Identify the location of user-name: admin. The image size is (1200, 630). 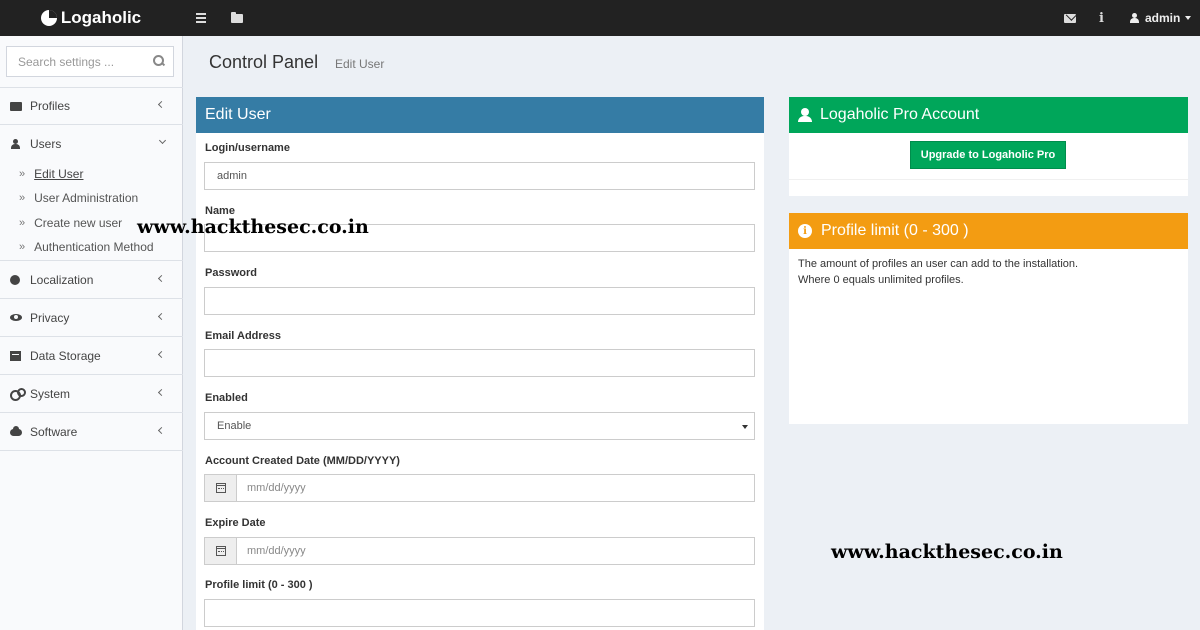
(1163, 18).